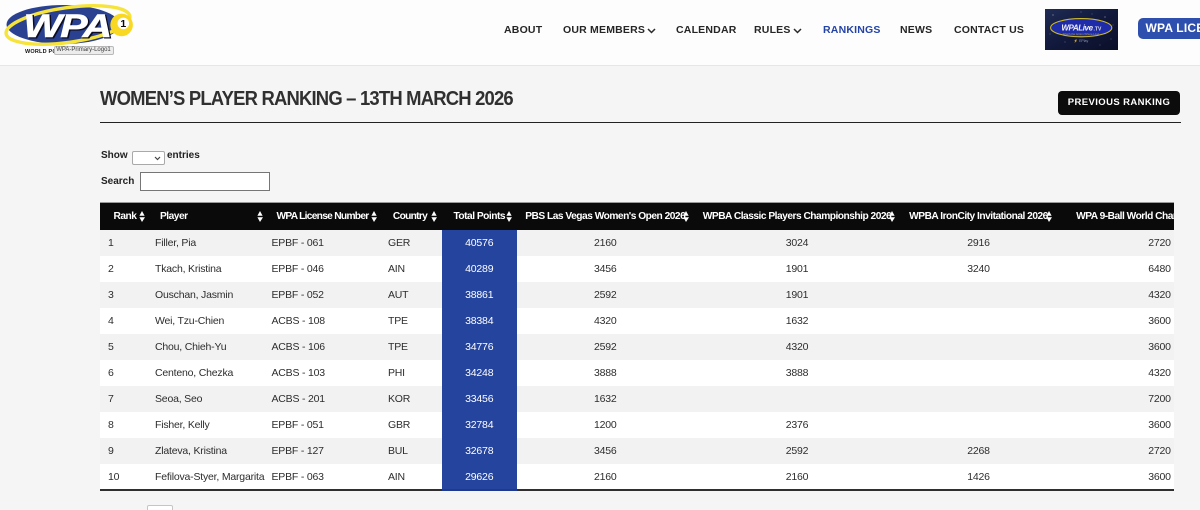 The height and width of the screenshot is (510, 1200). Describe the element at coordinates (123, 24) in the screenshot. I see `svg-text: 1` at that location.